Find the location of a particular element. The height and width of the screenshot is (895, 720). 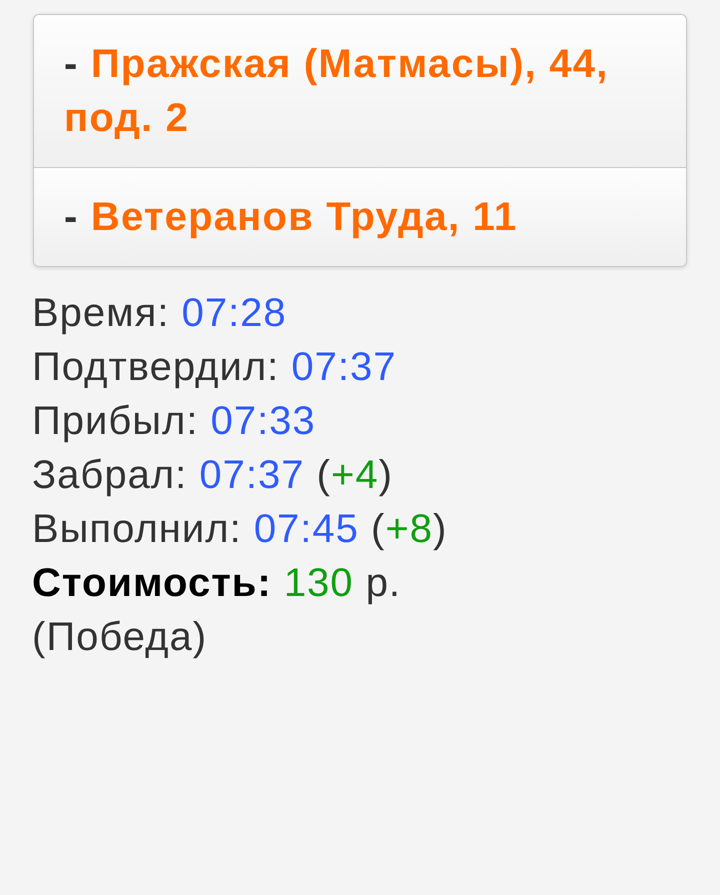

timestamp-line: Забрал: 07:37 (+4) is located at coordinates (213, 475).